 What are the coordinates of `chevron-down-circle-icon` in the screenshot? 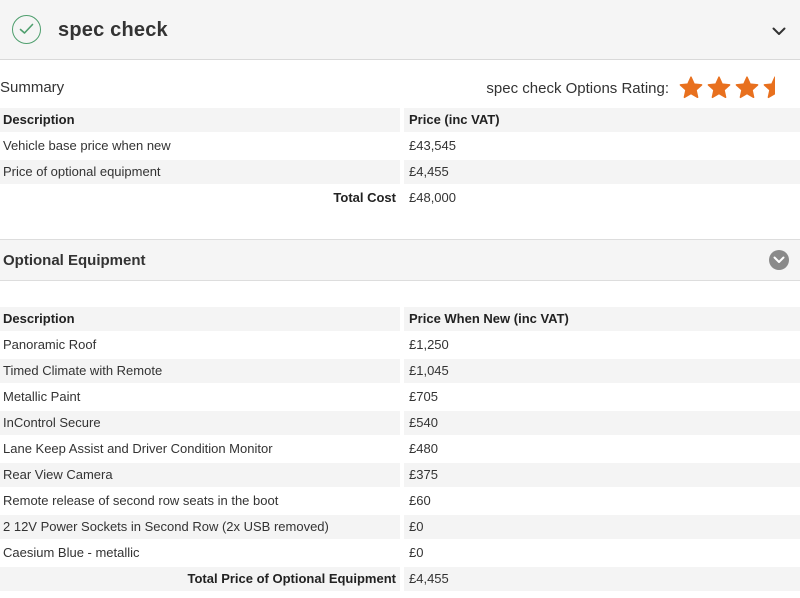 It's located at (779, 260).